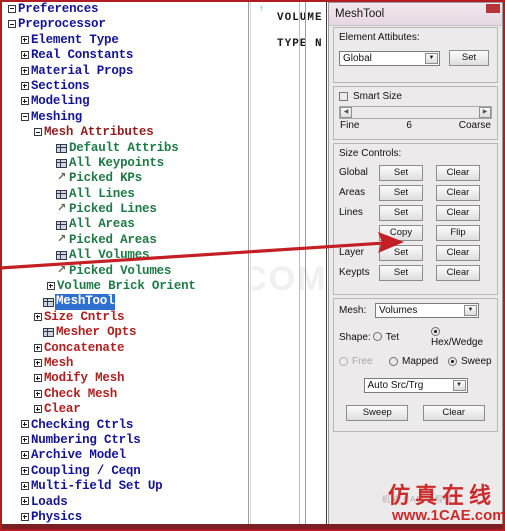  I want to click on size-control-row: Lines Set Clear, so click(415, 212).